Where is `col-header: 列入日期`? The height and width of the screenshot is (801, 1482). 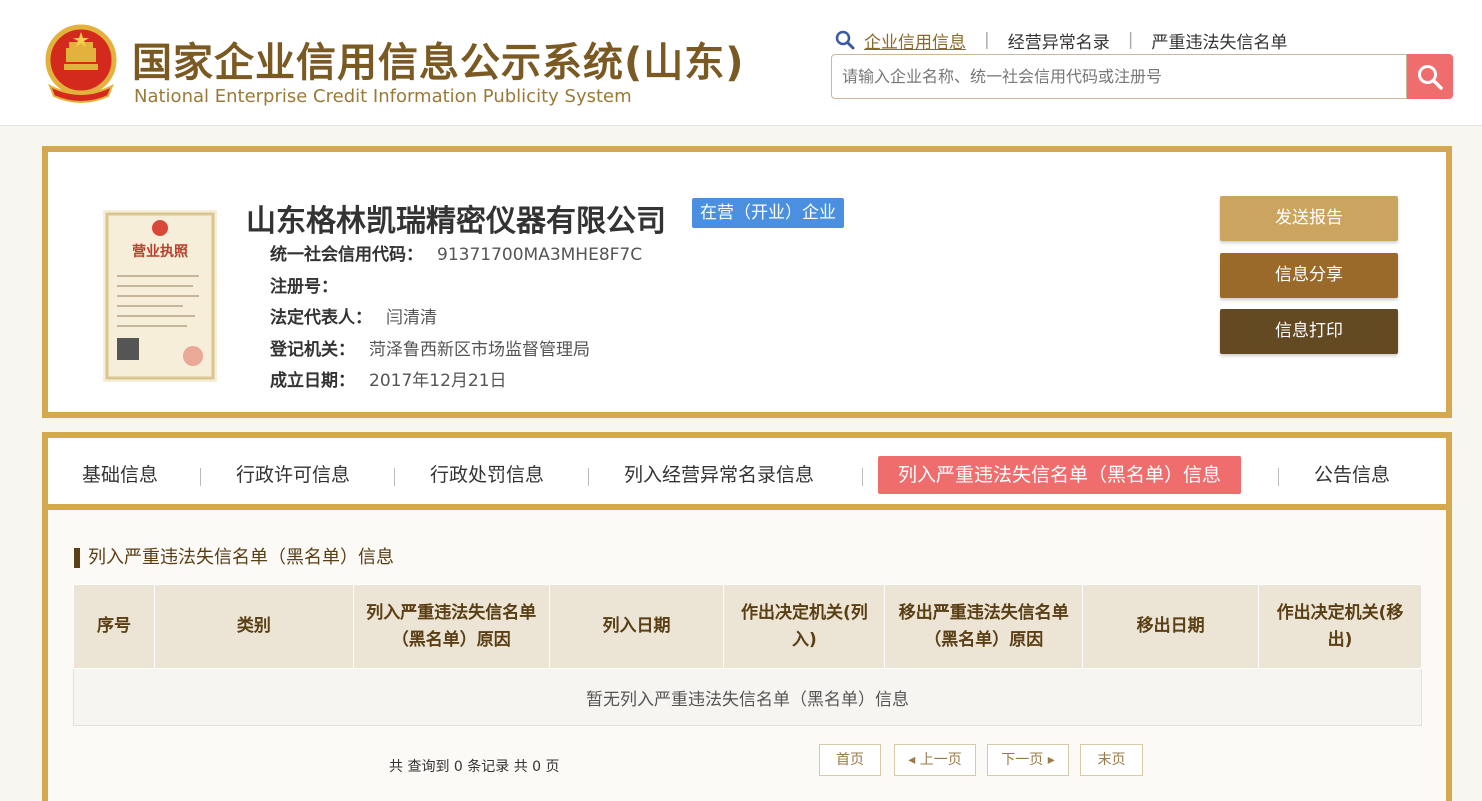
col-header: 列入日期 is located at coordinates (636, 626).